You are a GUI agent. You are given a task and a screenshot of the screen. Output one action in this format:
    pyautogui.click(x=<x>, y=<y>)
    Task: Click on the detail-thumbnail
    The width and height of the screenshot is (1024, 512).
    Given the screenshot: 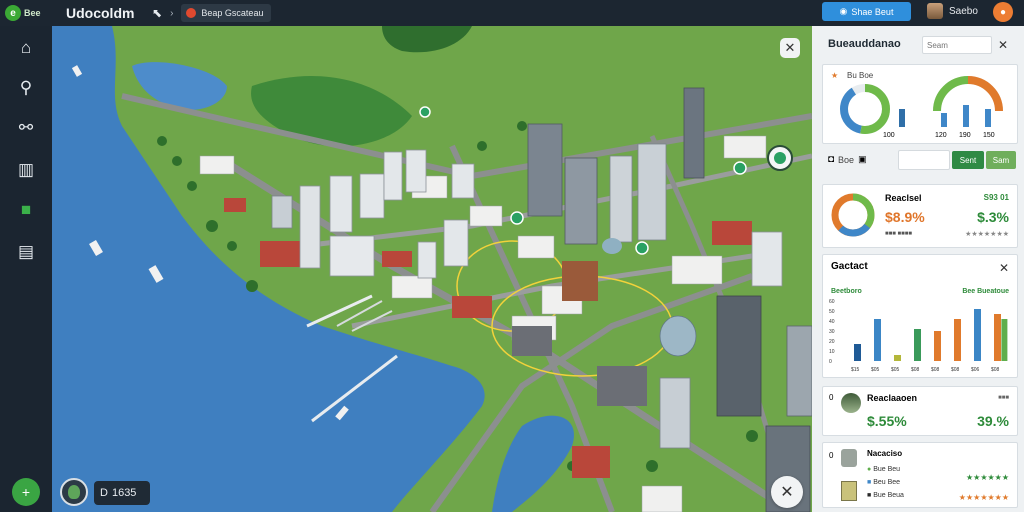 What is the action you would take?
    pyautogui.click(x=849, y=491)
    